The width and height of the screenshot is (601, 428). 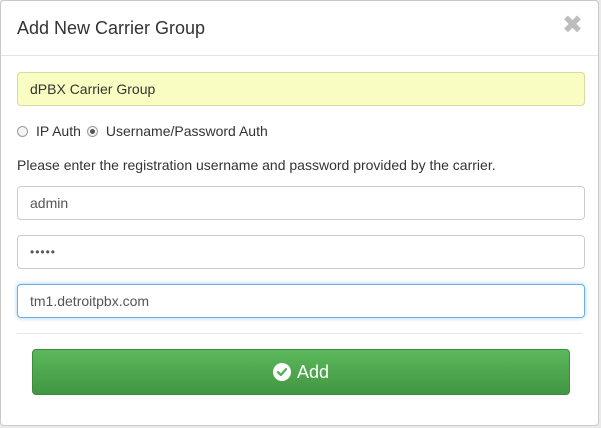 What do you see at coordinates (301, 89) in the screenshot?
I see `carrier-group-name-input: dPBX Carrier Group` at bounding box center [301, 89].